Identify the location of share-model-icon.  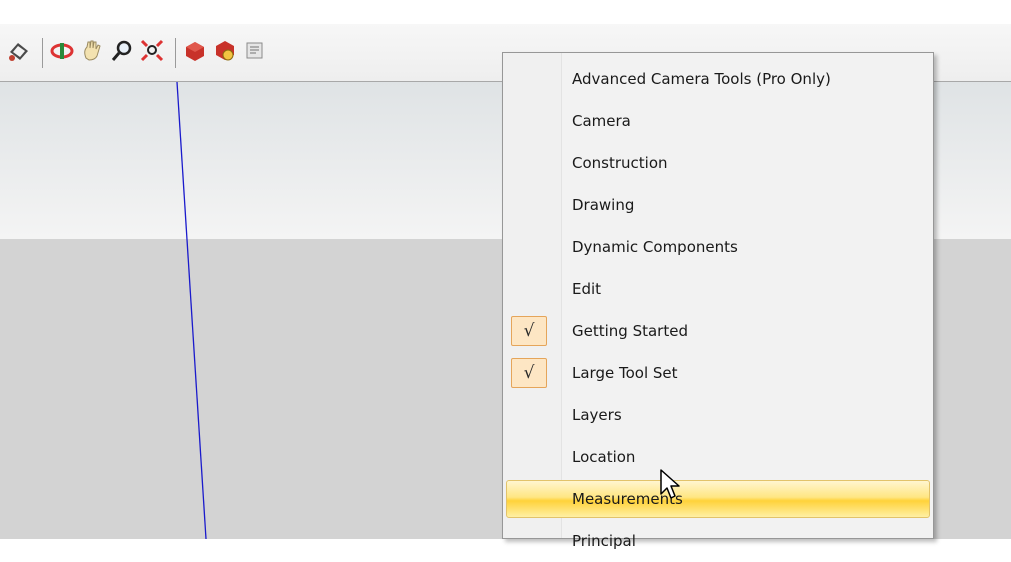
(225, 51).